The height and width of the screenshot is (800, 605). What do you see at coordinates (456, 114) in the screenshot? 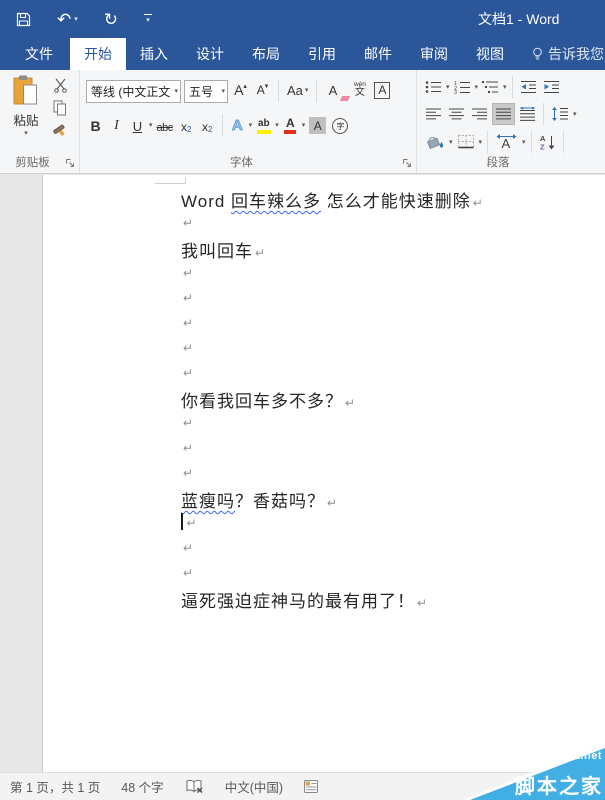
I see `align-center-icon` at bounding box center [456, 114].